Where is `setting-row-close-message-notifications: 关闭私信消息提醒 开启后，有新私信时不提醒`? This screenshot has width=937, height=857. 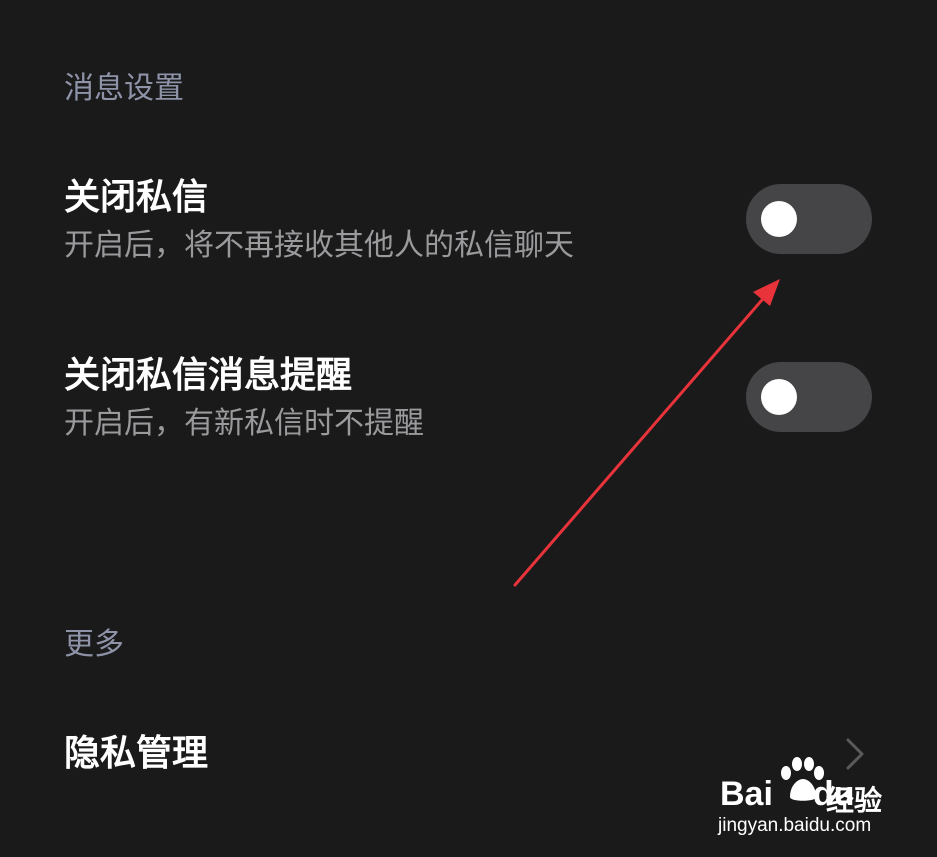 setting-row-close-message-notifications: 关闭私信消息提醒 开启后，有新私信时不提醒 is located at coordinates (468, 405).